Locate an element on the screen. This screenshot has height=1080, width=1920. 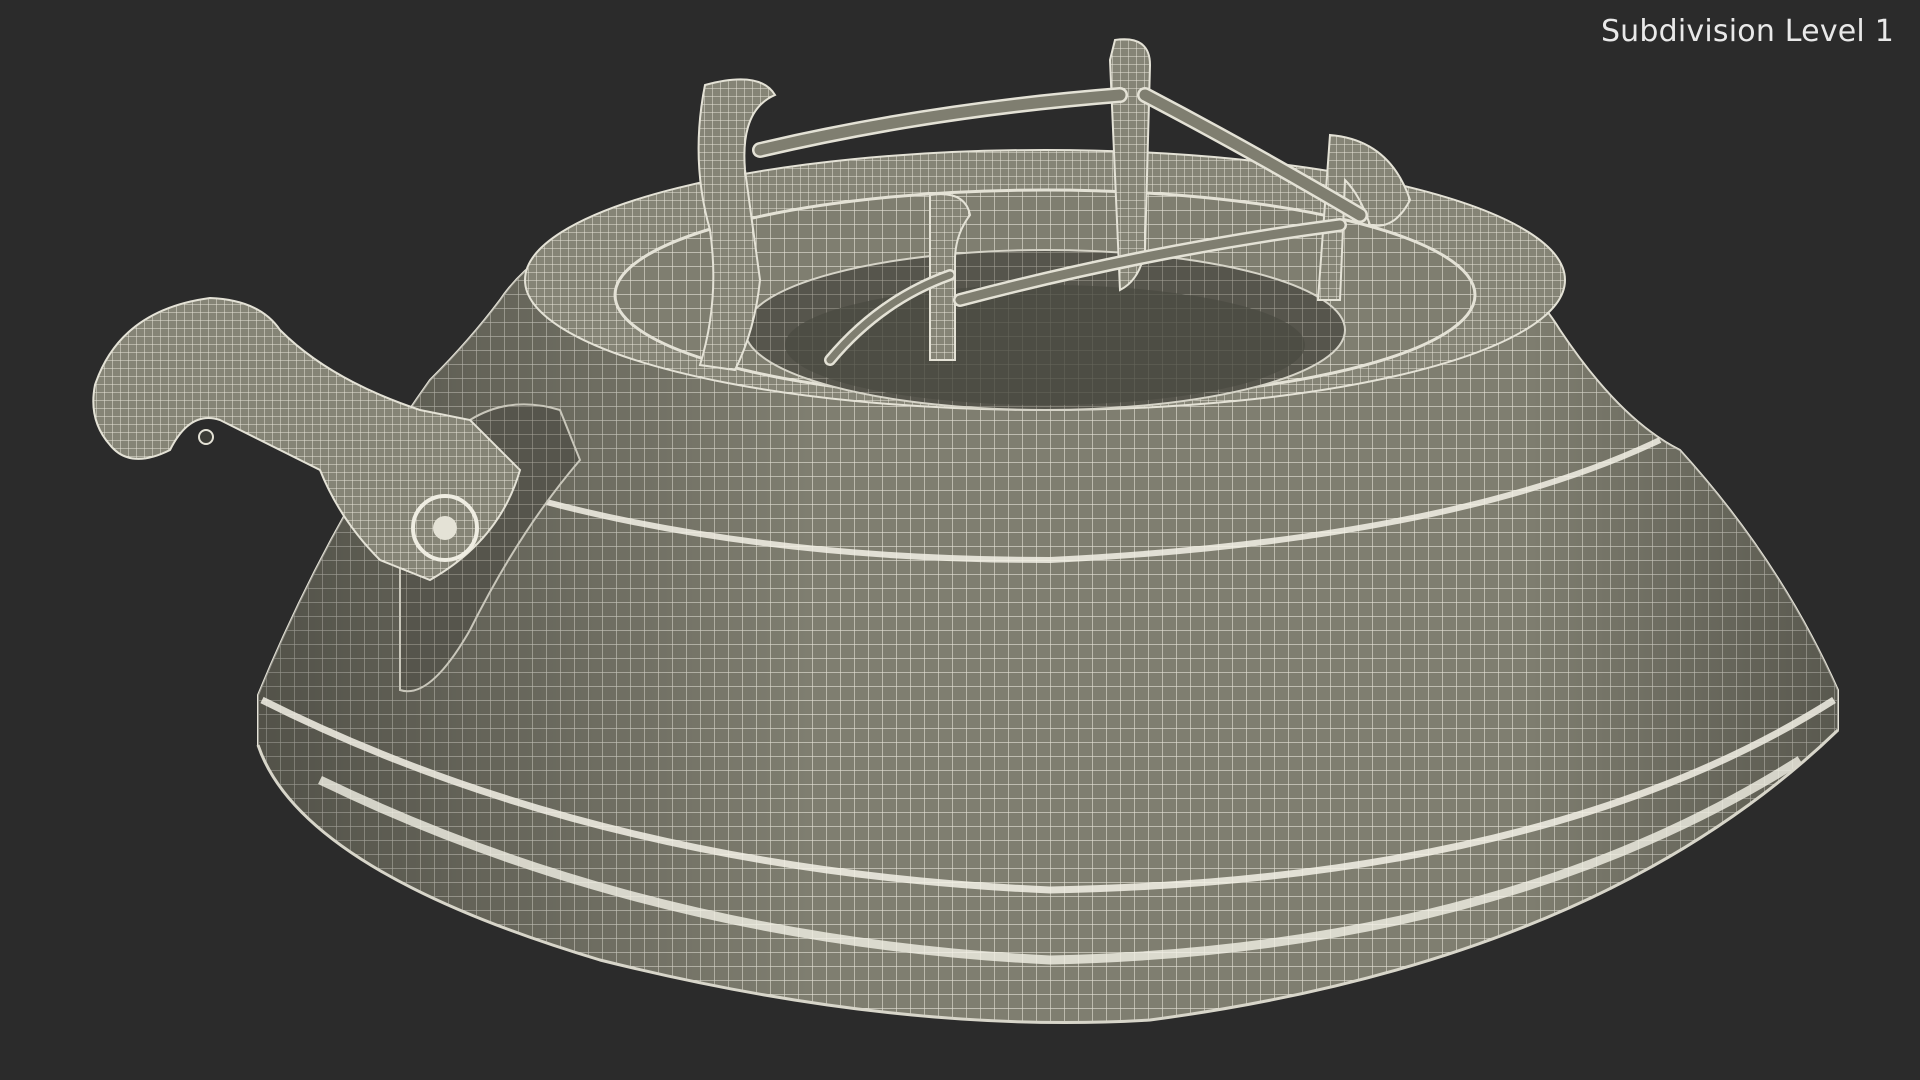
subdivision-level-label: Subdivision Level 1 is located at coordinates (1747, 31).